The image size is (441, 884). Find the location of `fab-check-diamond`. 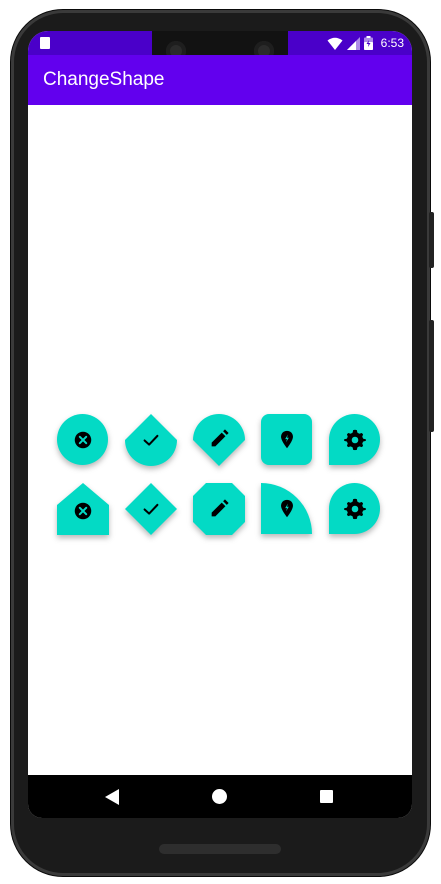

fab-check-diamond is located at coordinates (151, 440).